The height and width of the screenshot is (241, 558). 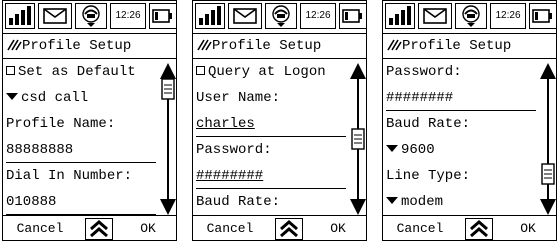 I want to click on field-label: Profile Name:, so click(x=81, y=124).